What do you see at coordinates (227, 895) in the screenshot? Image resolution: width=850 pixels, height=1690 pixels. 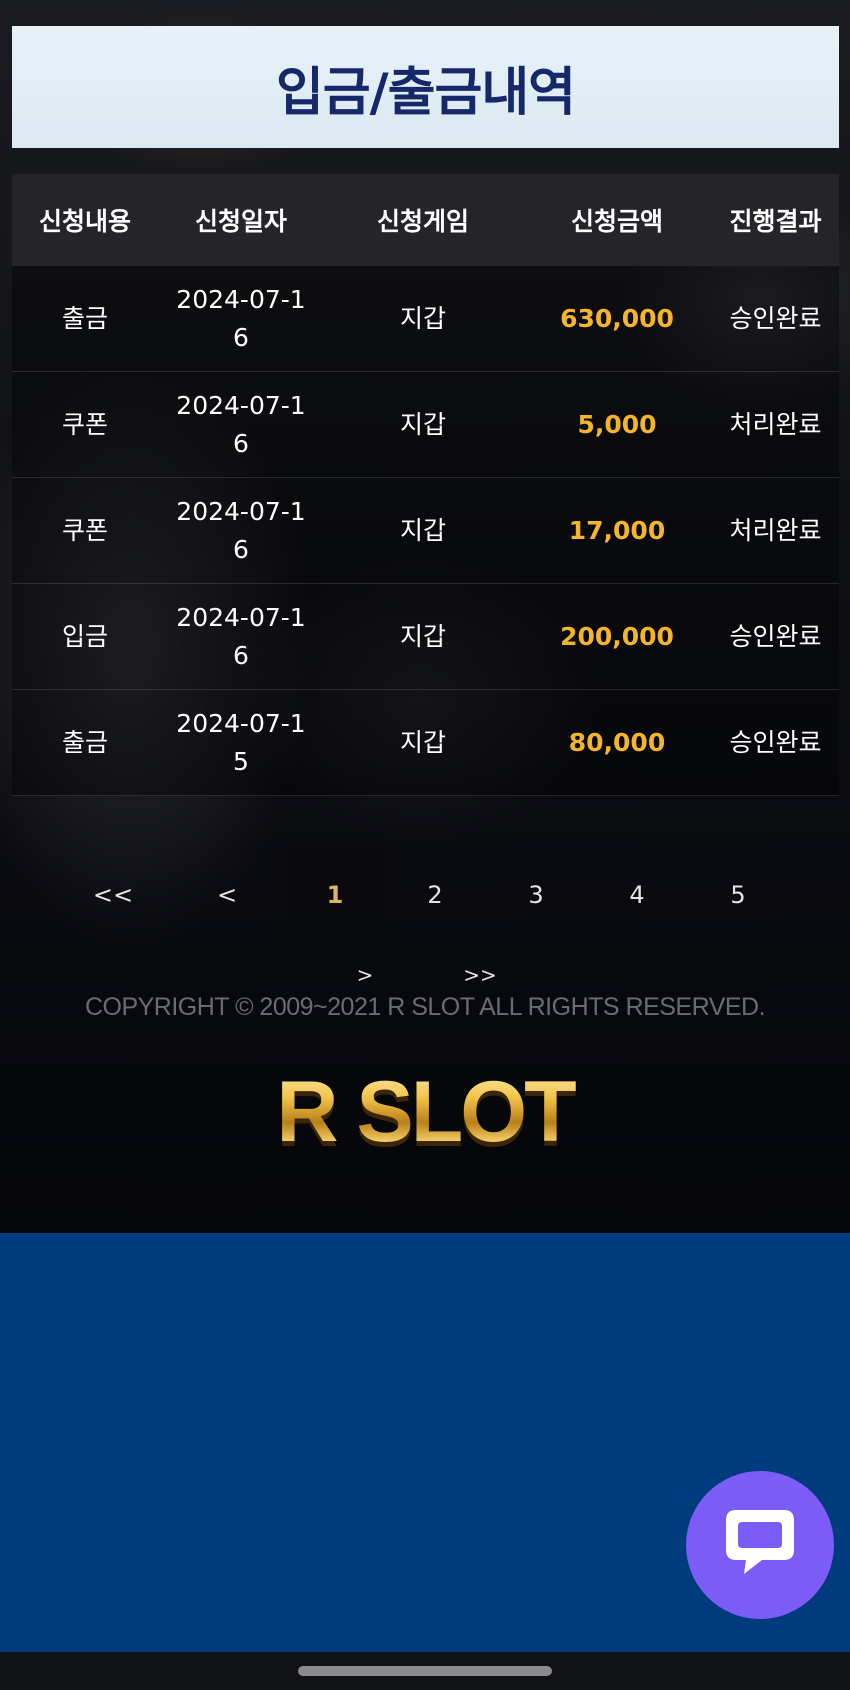 I see `prev-page-link: <` at bounding box center [227, 895].